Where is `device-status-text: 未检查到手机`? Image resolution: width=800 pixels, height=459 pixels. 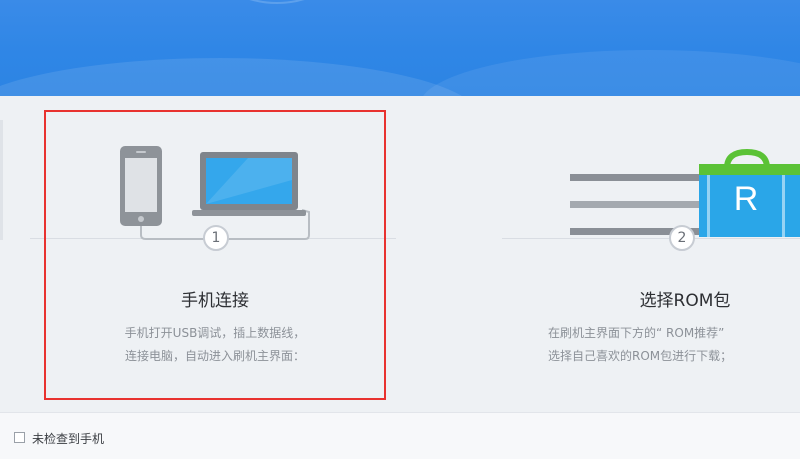
device-status-text: 未检查到手机 is located at coordinates (68, 439).